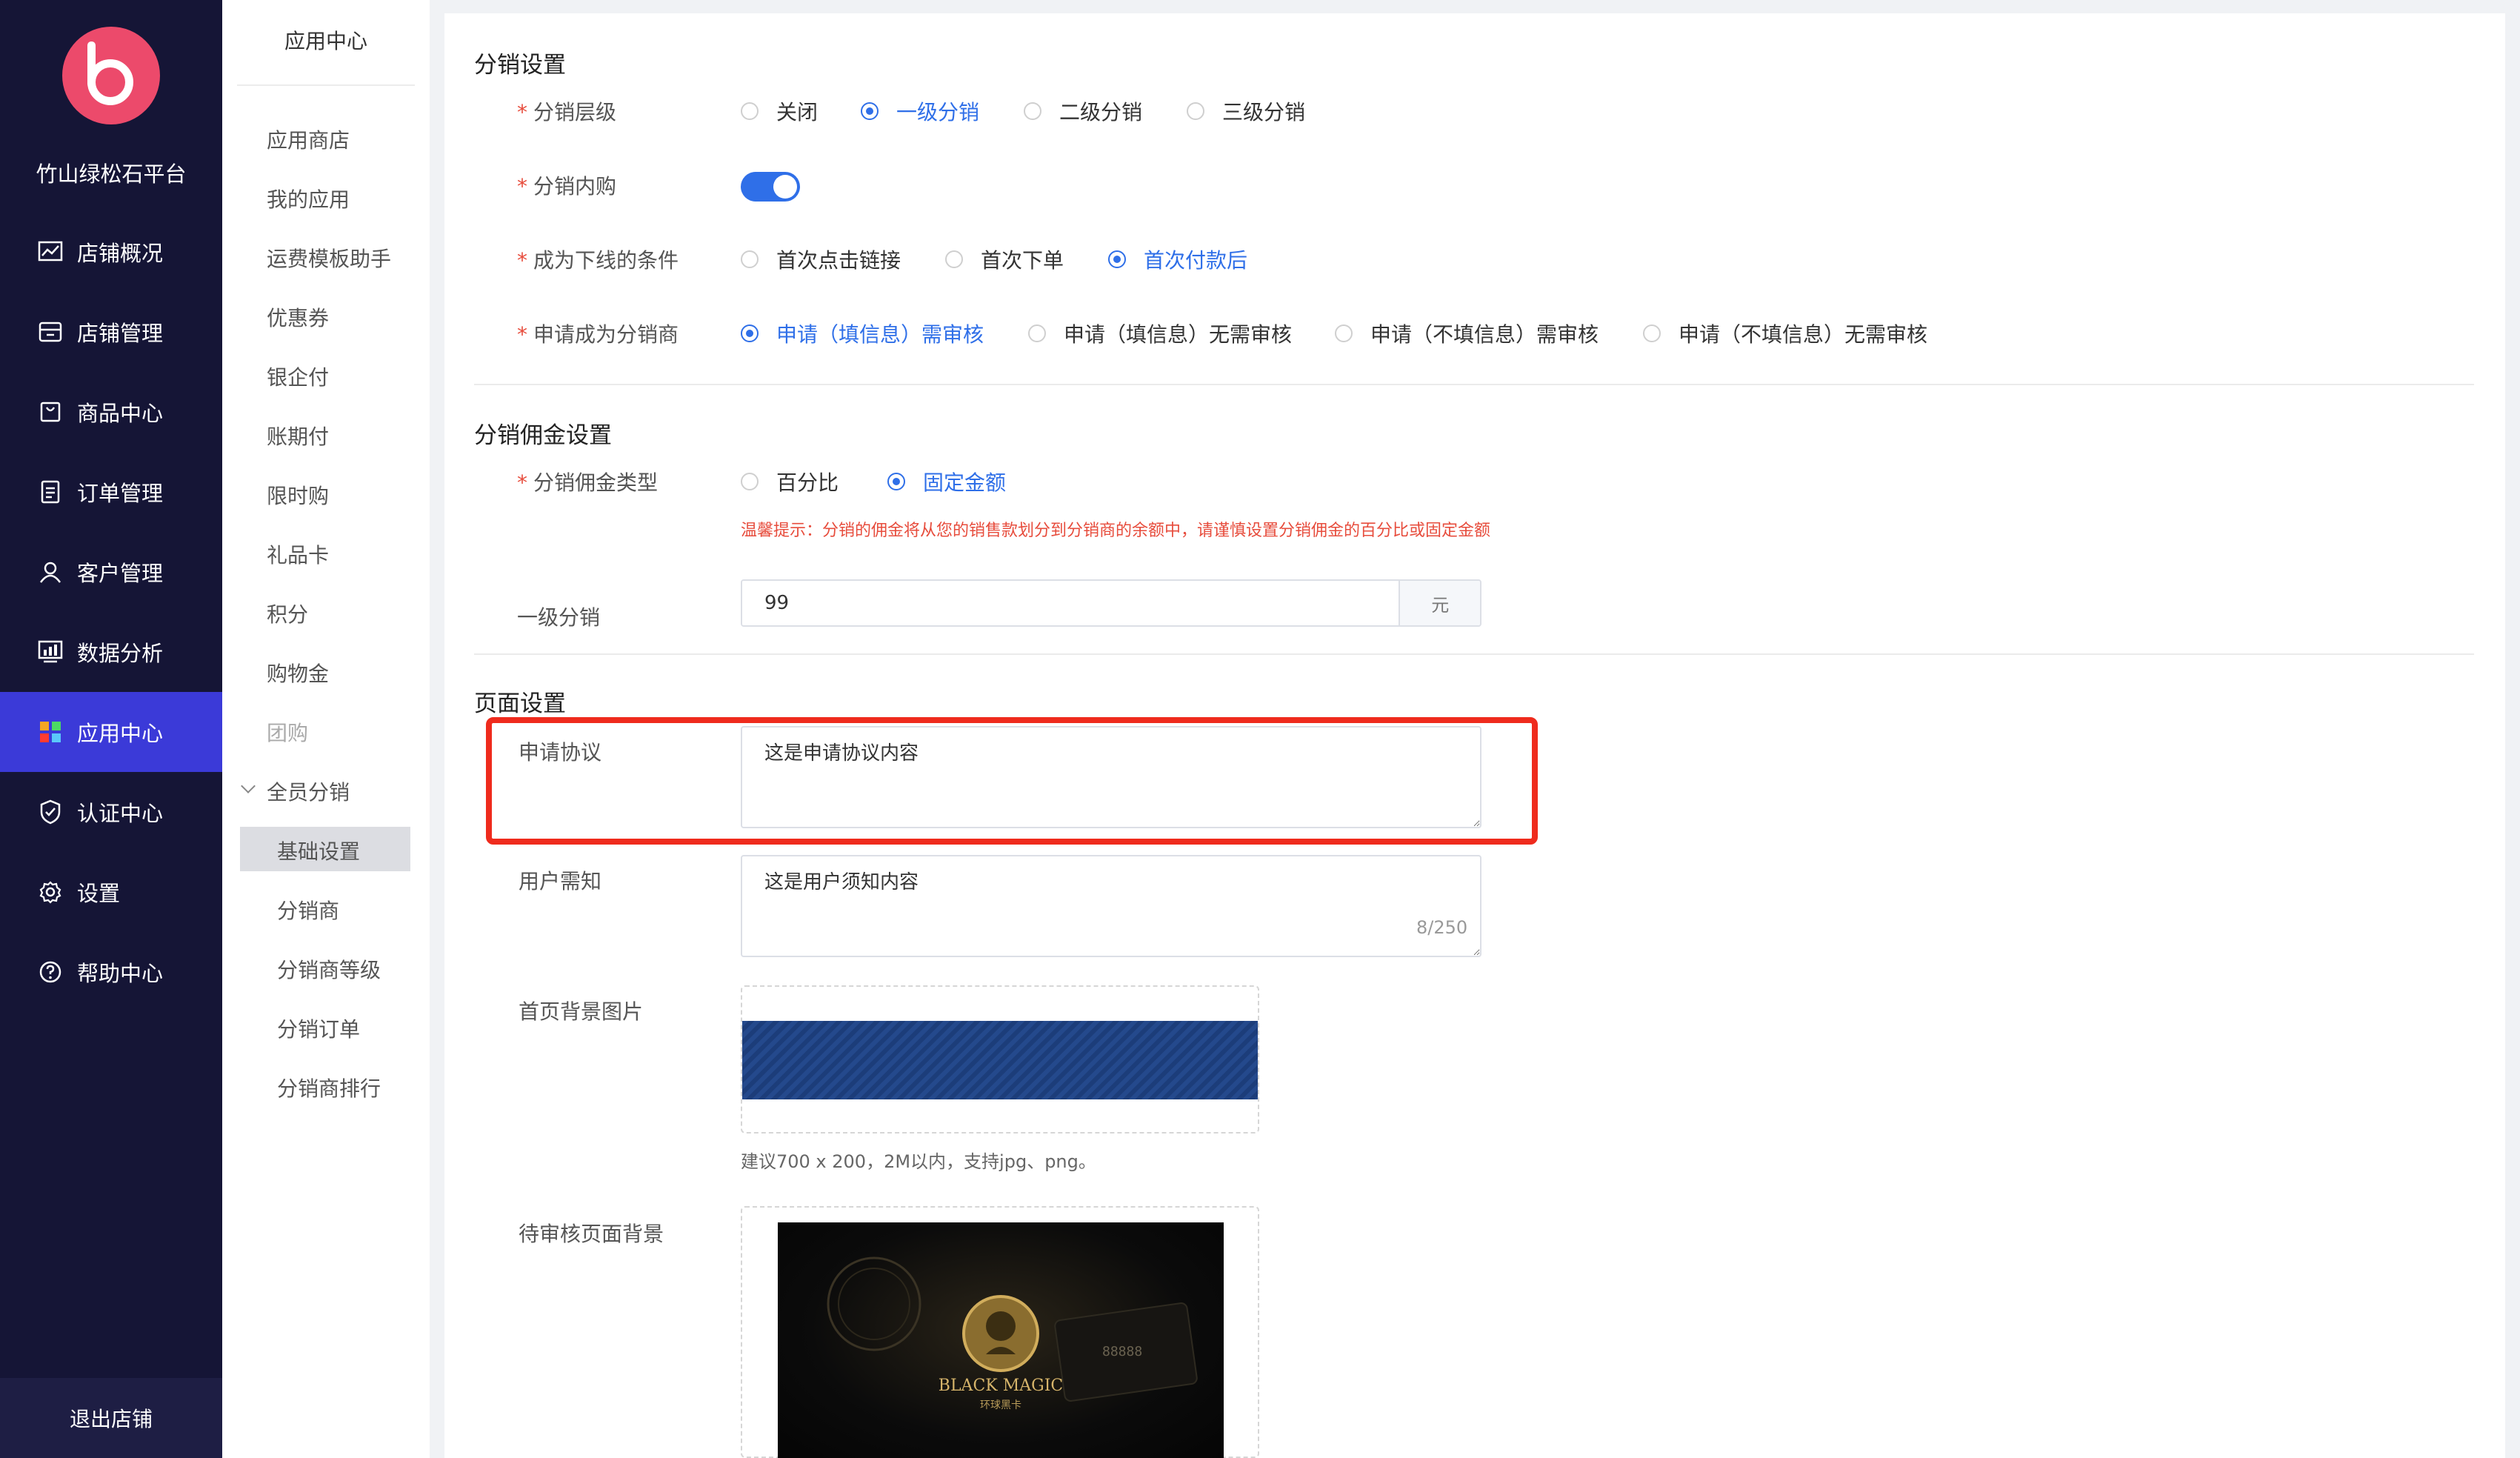 Image resolution: width=2520 pixels, height=1458 pixels. I want to click on logout-button: 退出店铺, so click(111, 1418).